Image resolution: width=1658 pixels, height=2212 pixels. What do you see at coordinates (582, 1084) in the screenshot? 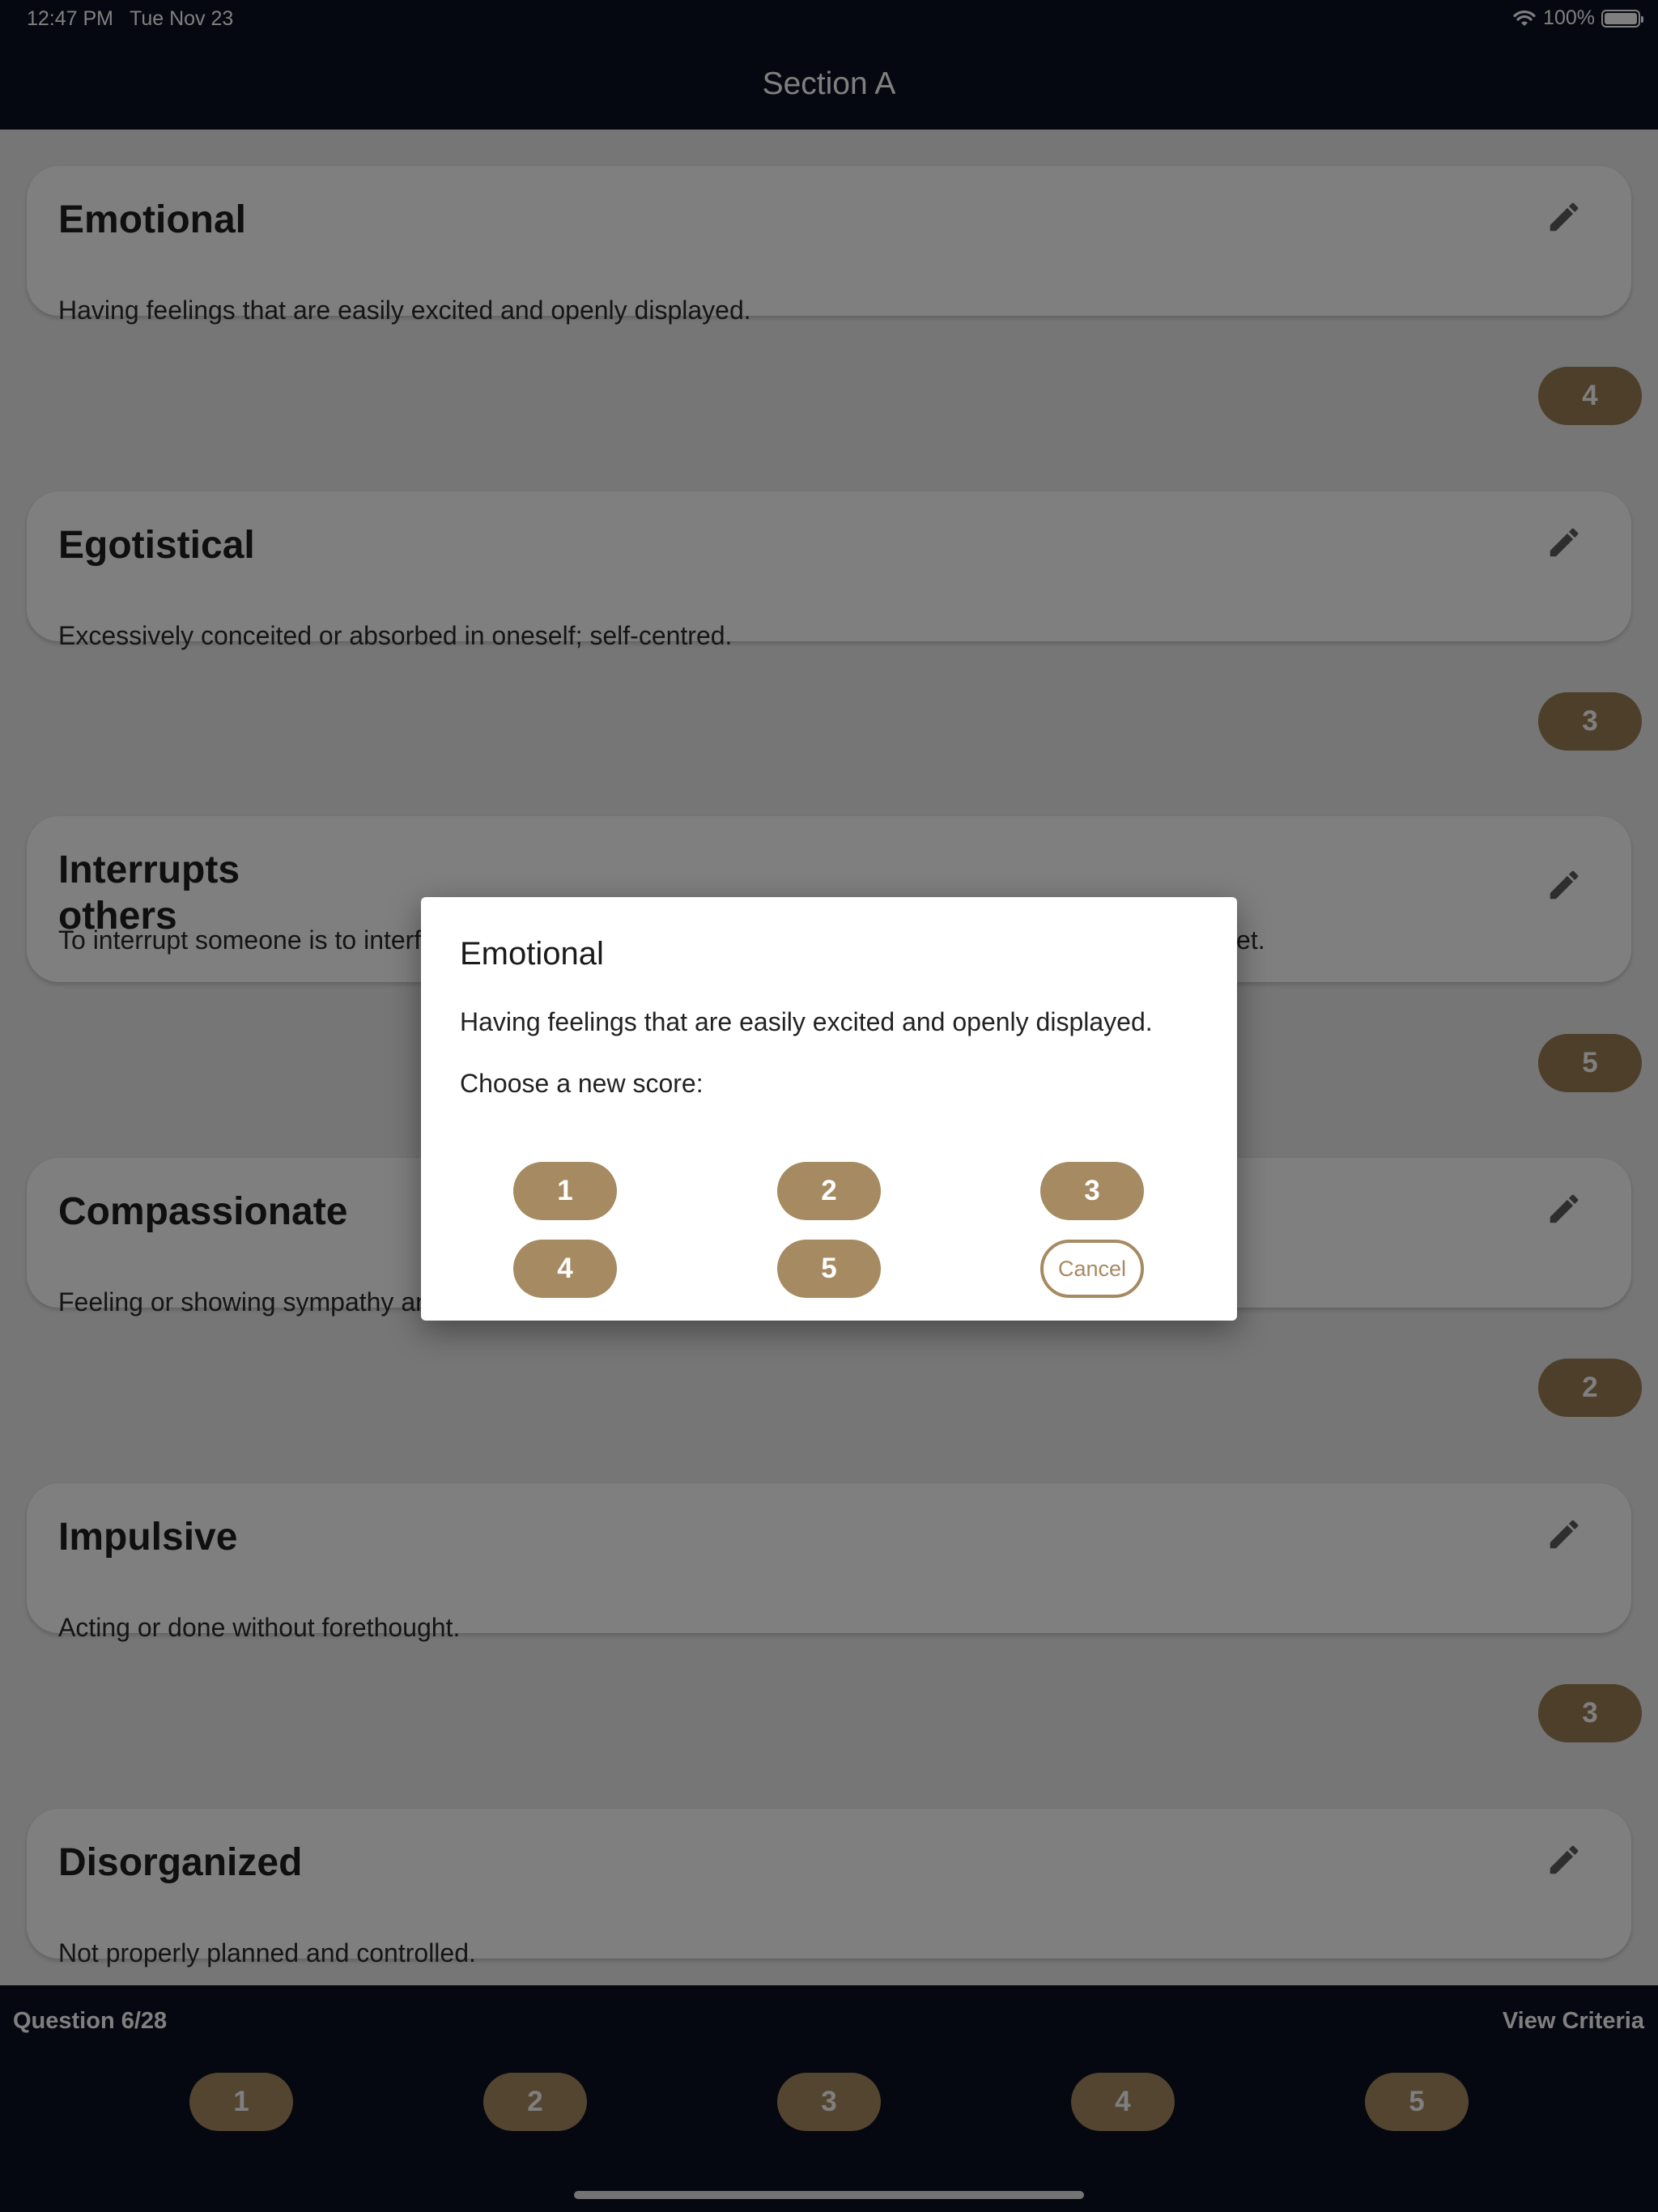
I see `dialog-prompt: Choose a new score:` at bounding box center [582, 1084].